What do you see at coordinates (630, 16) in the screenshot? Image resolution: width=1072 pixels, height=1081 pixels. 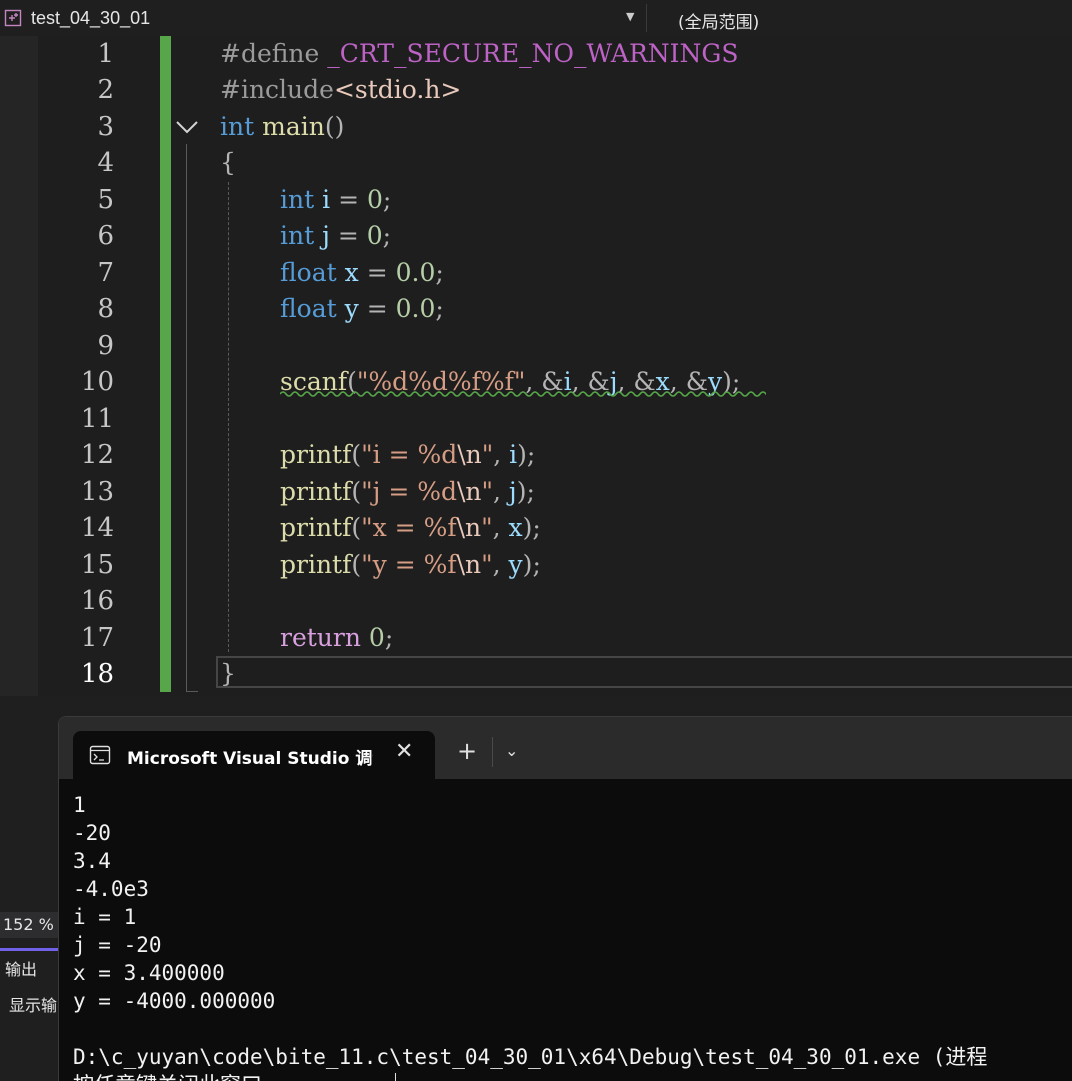 I see `chevron-down-icon: ▼` at bounding box center [630, 16].